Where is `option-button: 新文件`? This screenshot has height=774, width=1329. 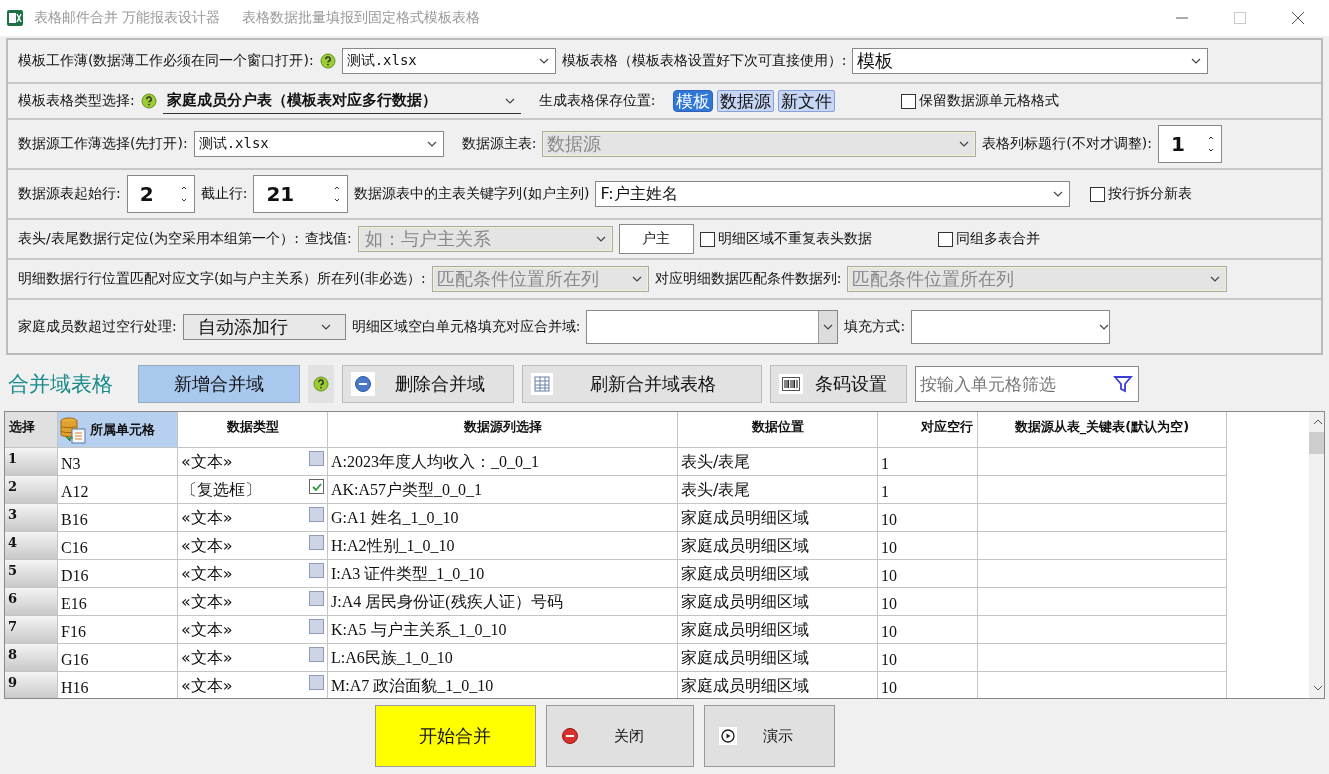 option-button: 新文件 is located at coordinates (807, 101).